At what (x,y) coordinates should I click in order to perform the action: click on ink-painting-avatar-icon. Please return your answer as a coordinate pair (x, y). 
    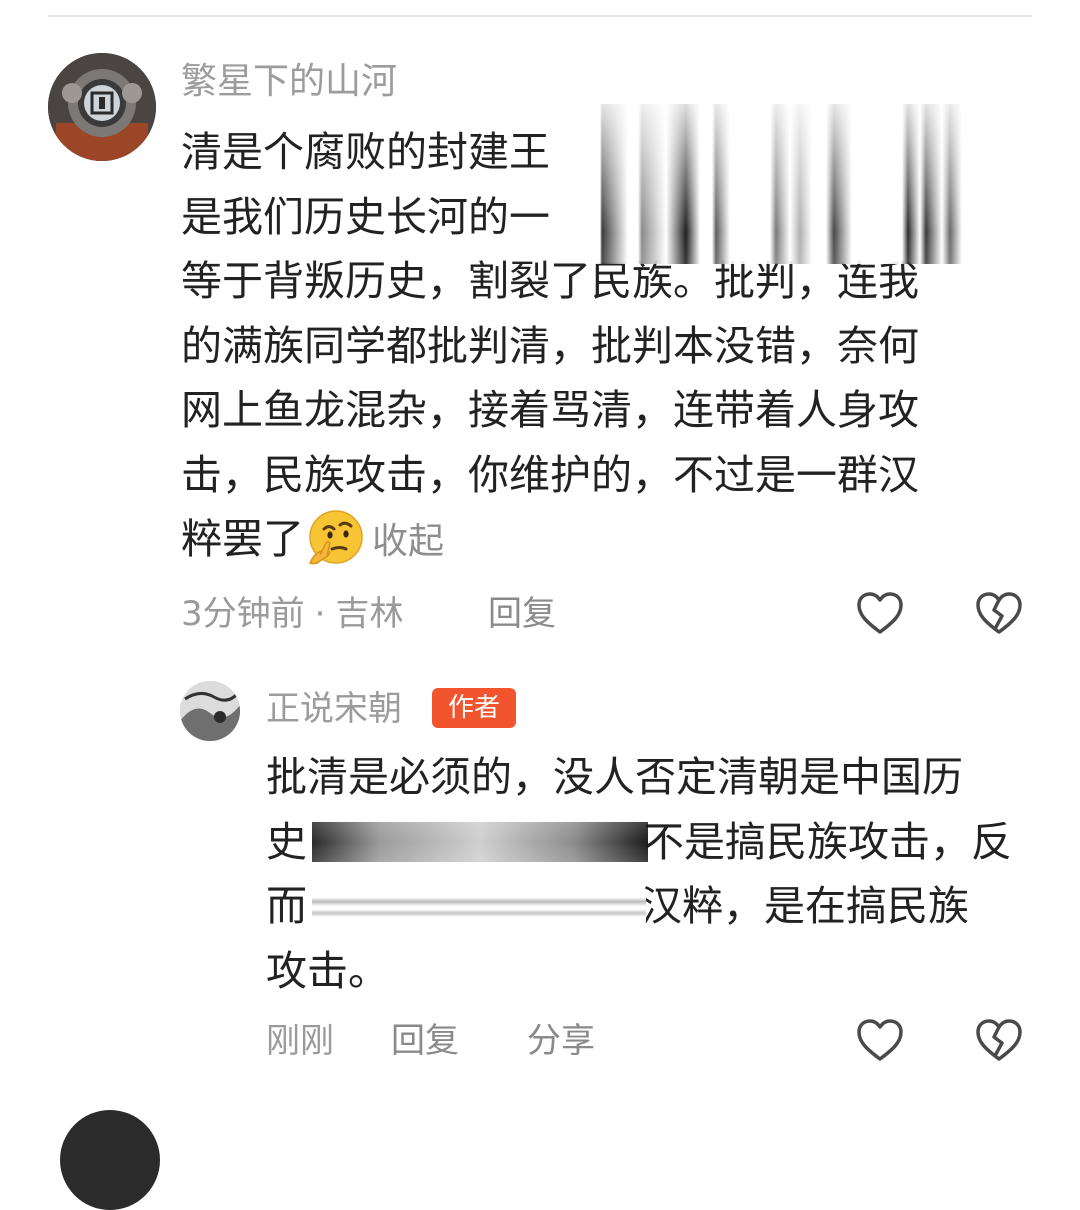
    Looking at the image, I should click on (210, 711).